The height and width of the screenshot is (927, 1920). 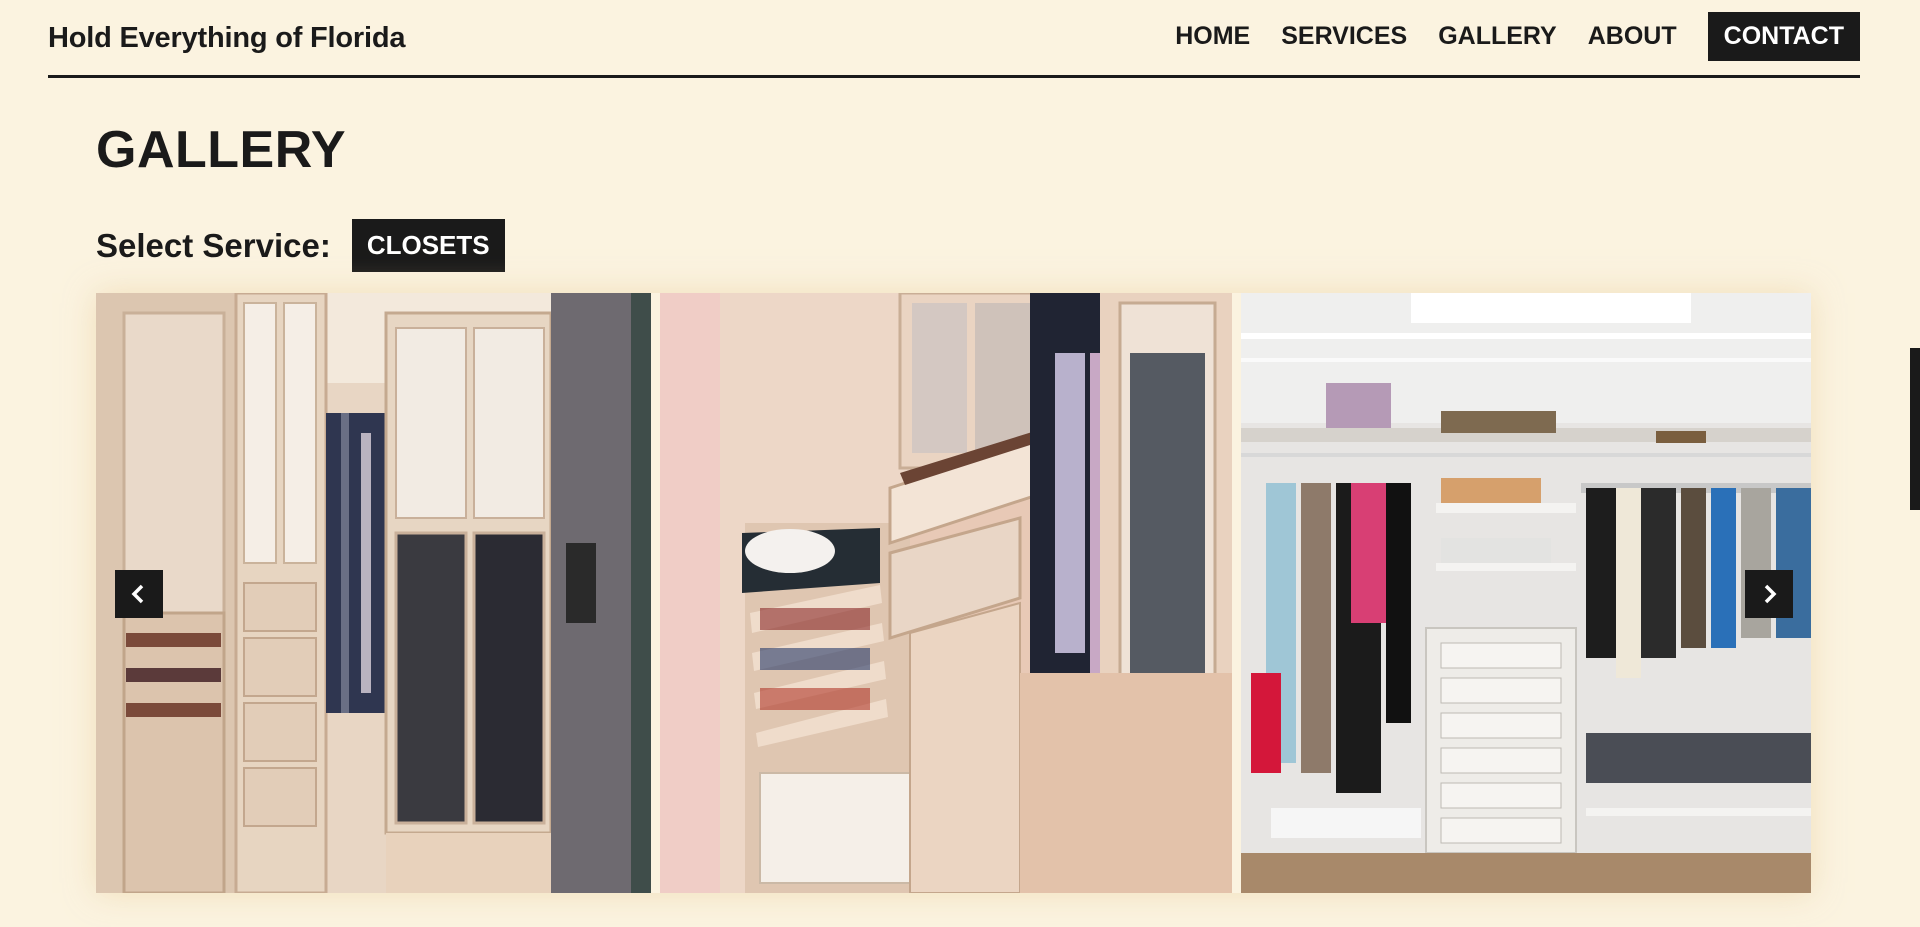 What do you see at coordinates (1344, 36) in the screenshot?
I see `nav-services: SERVICES` at bounding box center [1344, 36].